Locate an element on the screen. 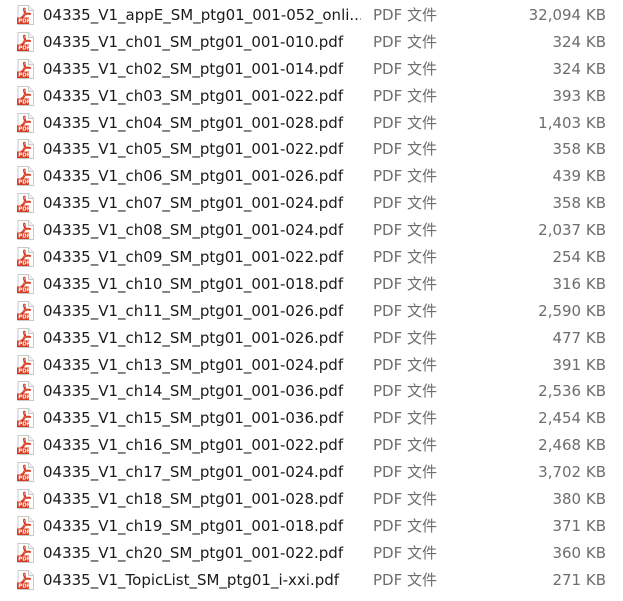 The width and height of the screenshot is (623, 601). file-size: 477 KB is located at coordinates (579, 337).